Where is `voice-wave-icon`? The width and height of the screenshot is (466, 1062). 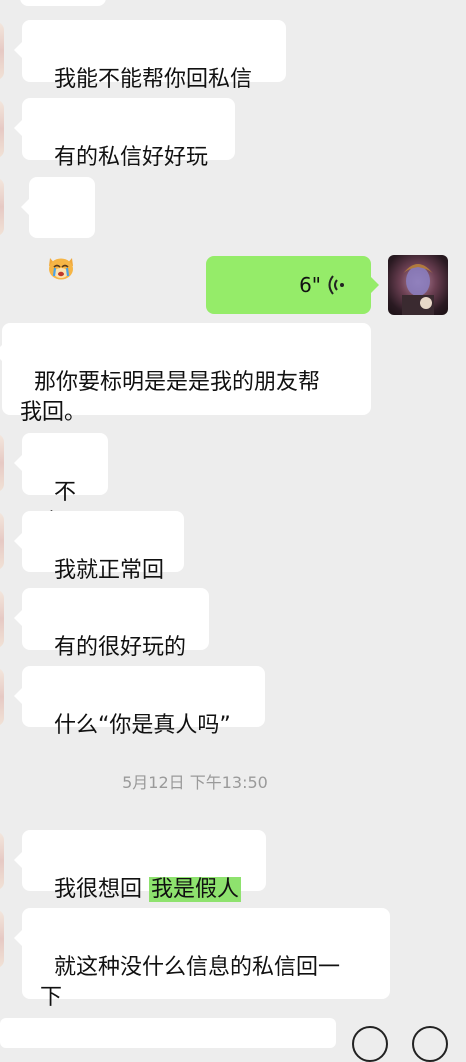 voice-wave-icon is located at coordinates (336, 285).